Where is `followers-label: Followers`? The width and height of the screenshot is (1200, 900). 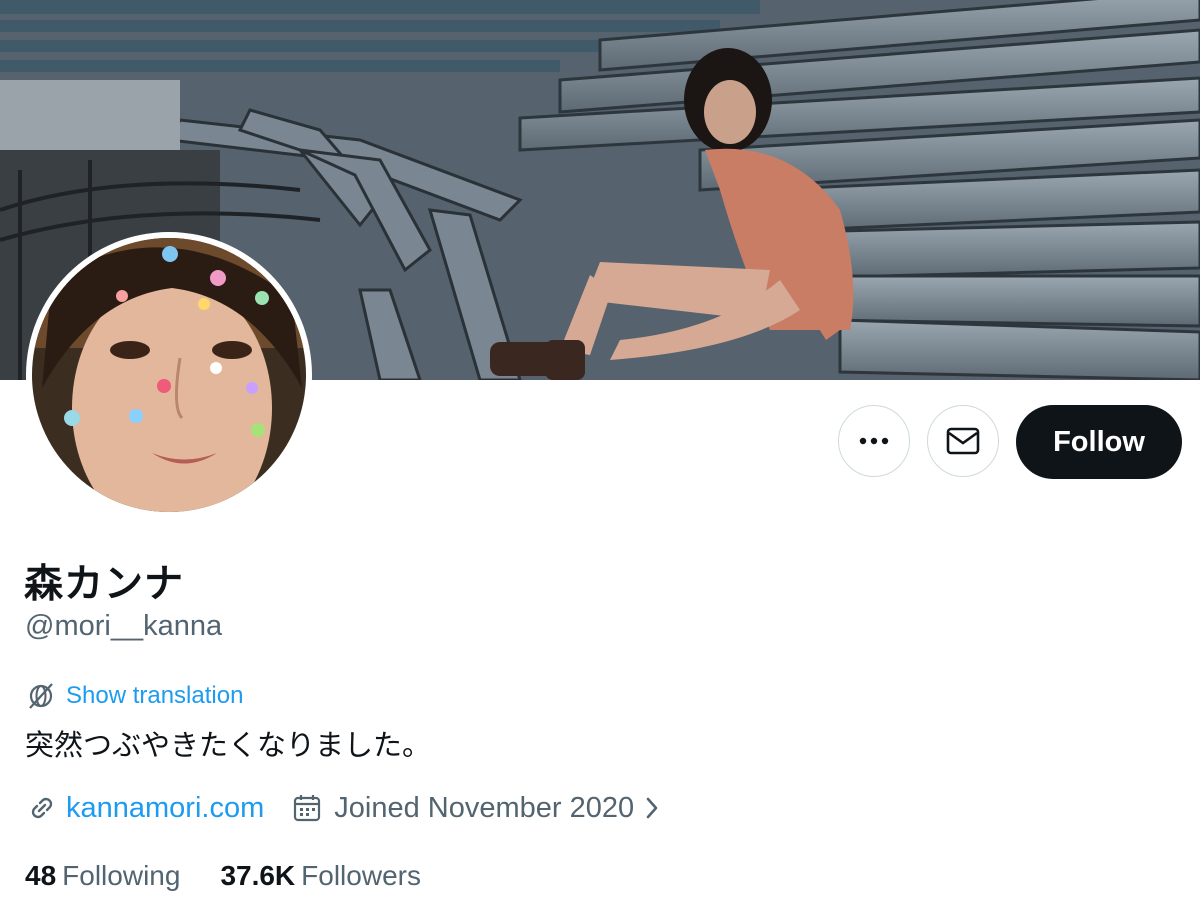
followers-label: Followers is located at coordinates (361, 875).